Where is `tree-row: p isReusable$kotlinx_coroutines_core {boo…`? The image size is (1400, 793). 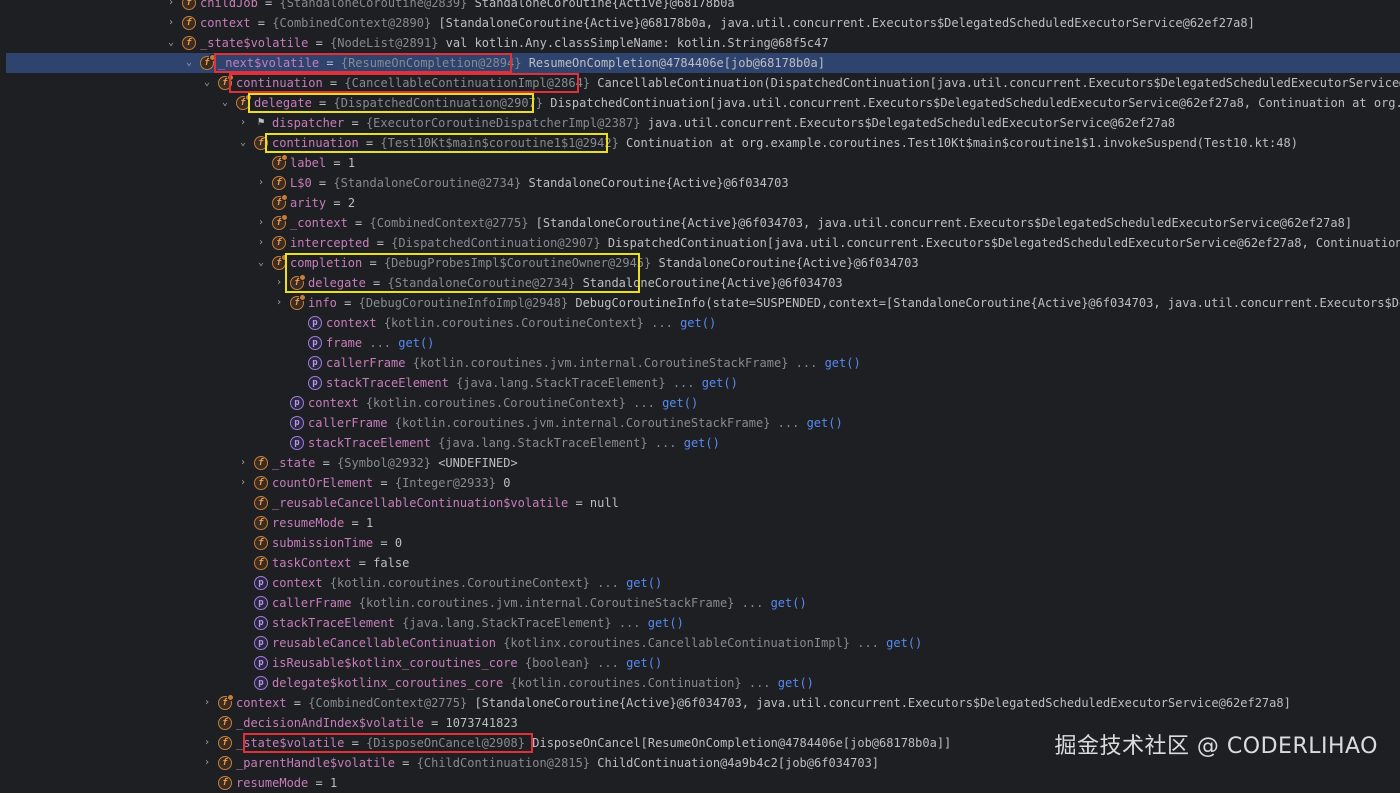
tree-row: p isReusable$kotlinx_coroutines_core {boo… is located at coordinates (700, 663).